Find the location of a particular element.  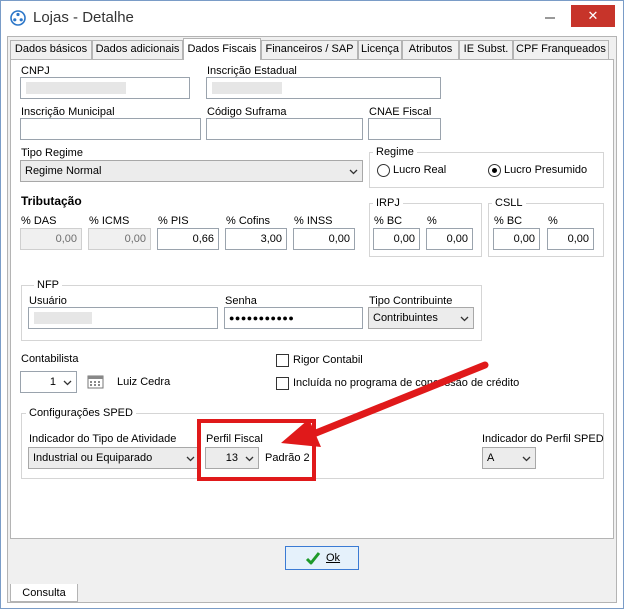

cnpj-input is located at coordinates (105, 88).